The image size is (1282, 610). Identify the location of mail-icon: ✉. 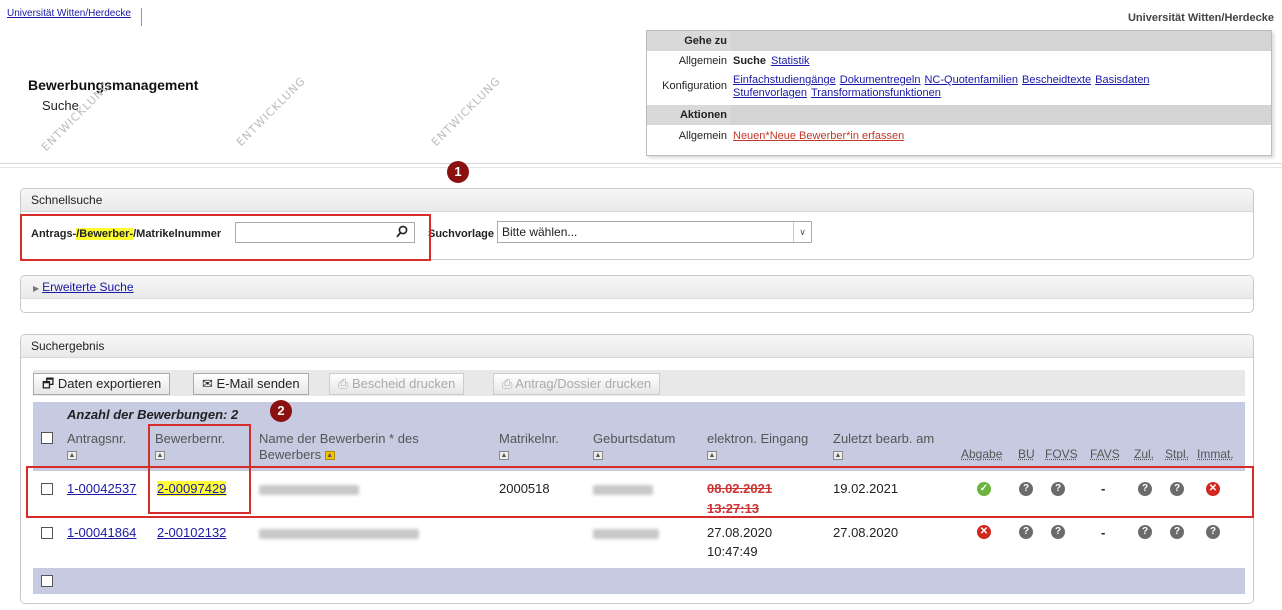
(209, 383).